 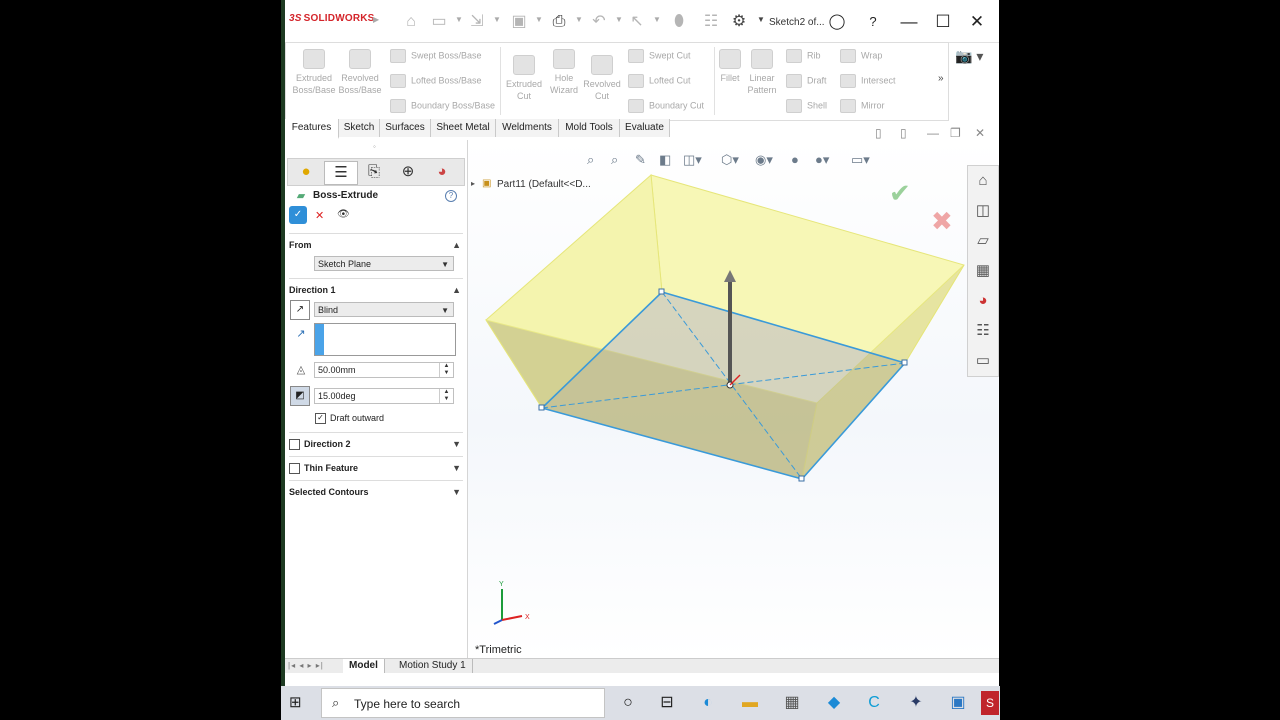 I want to click on display-manager-icon: ◕, so click(x=442, y=172).